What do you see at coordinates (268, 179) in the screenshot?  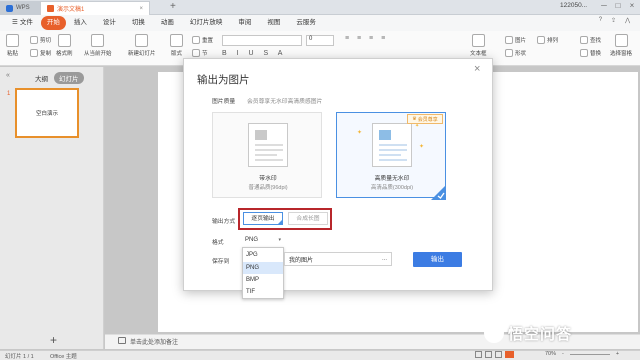 I see `watermark-option-title: 带水印` at bounding box center [268, 179].